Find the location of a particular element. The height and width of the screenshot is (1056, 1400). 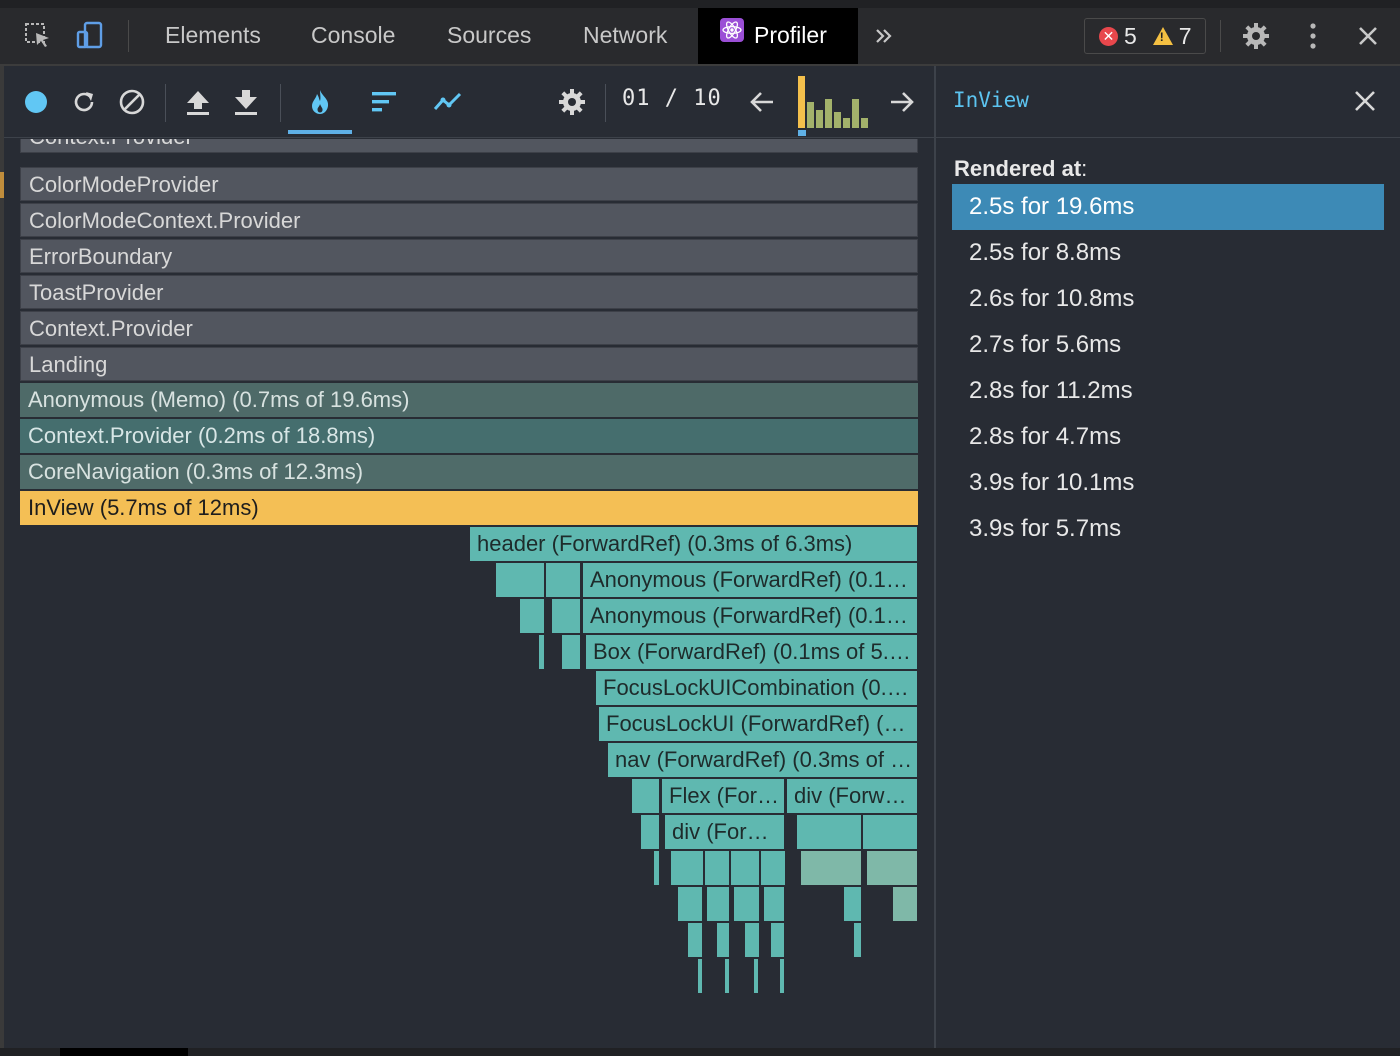

render-list-item: 3.9s for 10.1ms is located at coordinates (1168, 483).